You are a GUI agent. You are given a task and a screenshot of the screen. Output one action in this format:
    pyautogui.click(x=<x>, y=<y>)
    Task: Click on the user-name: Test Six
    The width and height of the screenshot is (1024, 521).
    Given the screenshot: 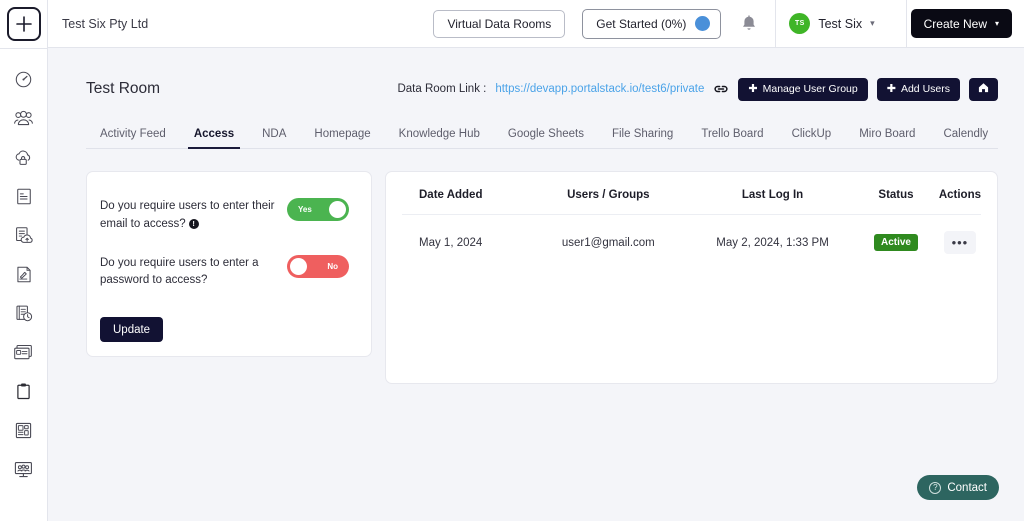 What is the action you would take?
    pyautogui.click(x=840, y=23)
    